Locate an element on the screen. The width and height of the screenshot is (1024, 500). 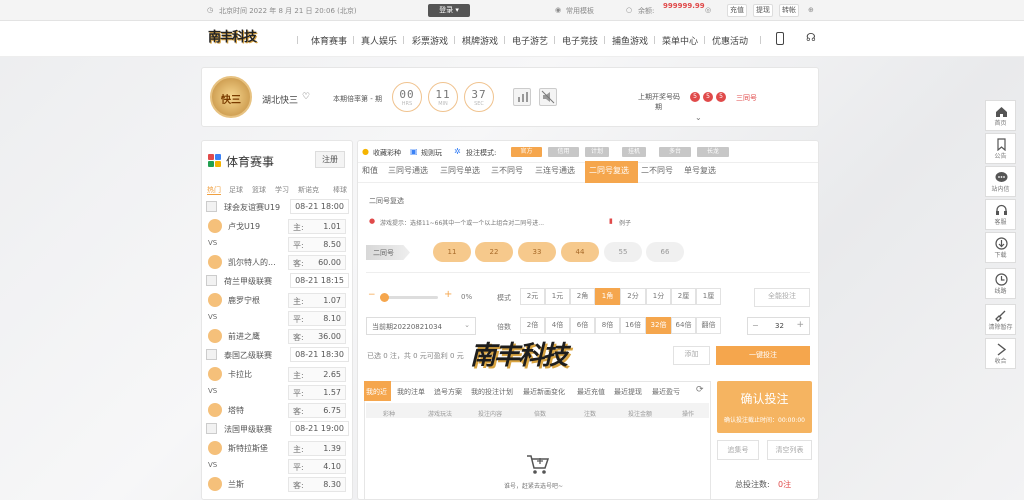
mode-dragon: 长龙 is located at coordinates (713, 152).